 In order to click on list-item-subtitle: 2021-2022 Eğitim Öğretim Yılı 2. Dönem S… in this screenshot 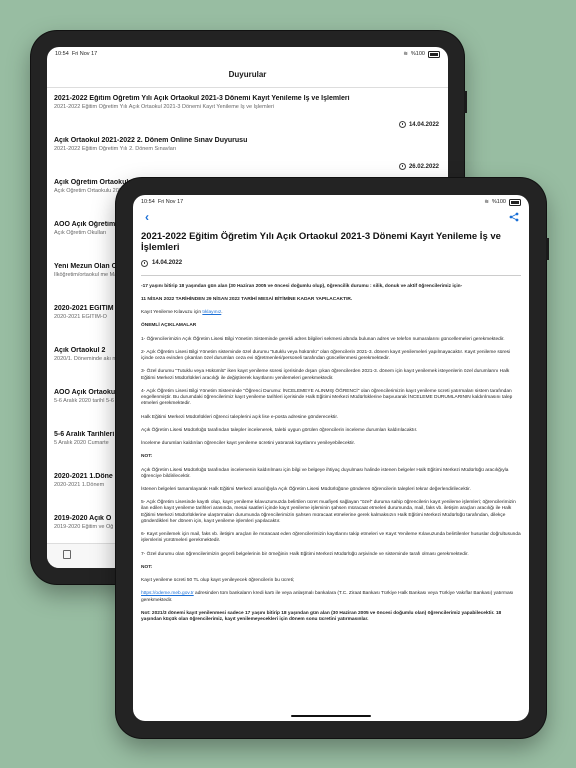, I will do `click(115, 148)`.